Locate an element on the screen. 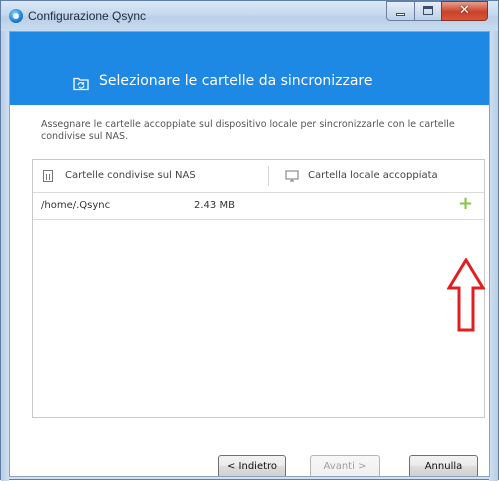 Image resolution: width=499 pixels, height=481 pixels. maximize-icon is located at coordinates (428, 10).